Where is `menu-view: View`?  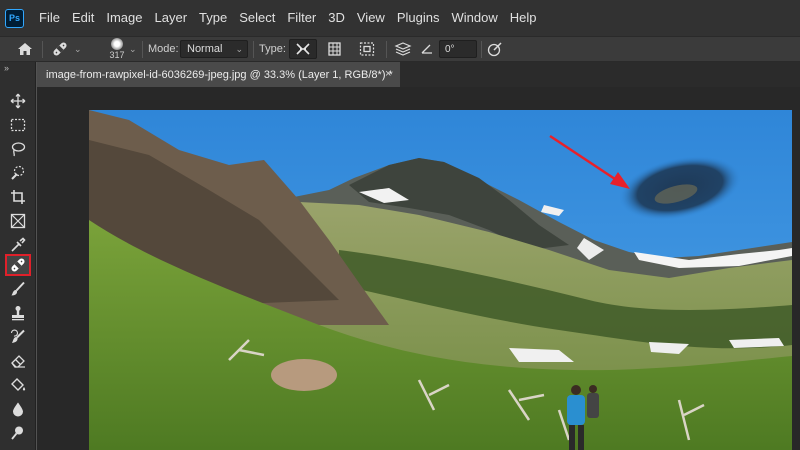 menu-view: View is located at coordinates (371, 18).